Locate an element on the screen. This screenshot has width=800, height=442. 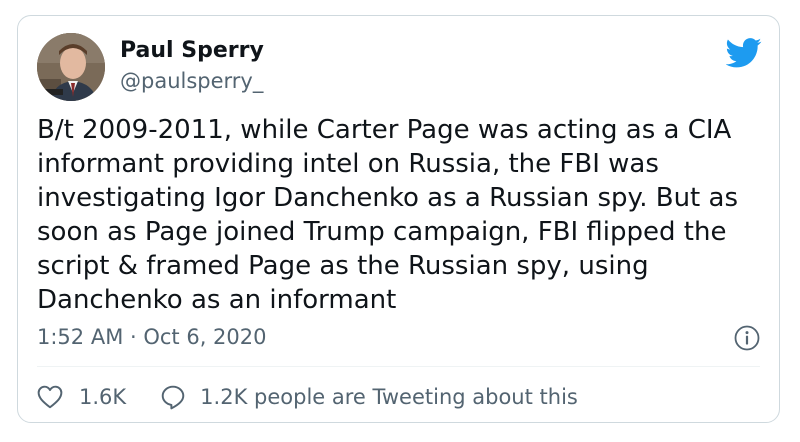
like-button: 1.6K is located at coordinates (81, 397).